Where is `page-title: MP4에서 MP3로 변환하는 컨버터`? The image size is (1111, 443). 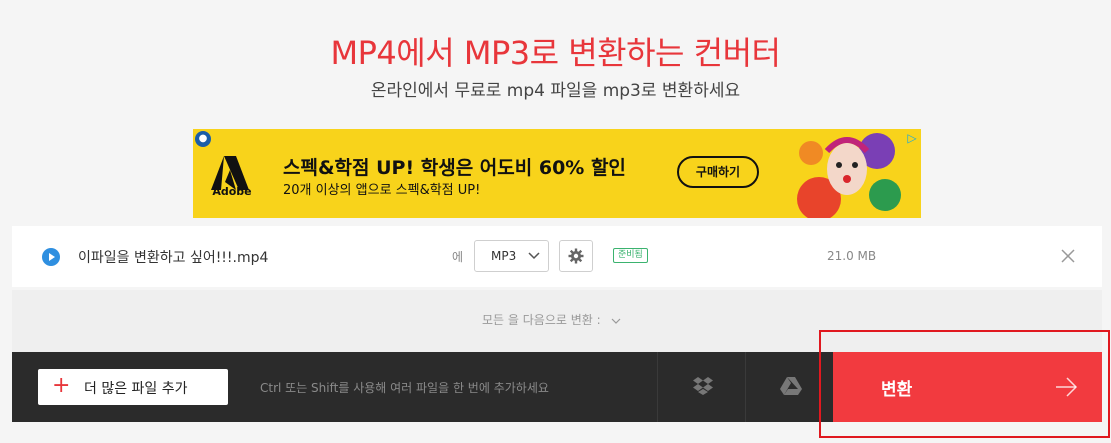 page-title: MP4에서 MP3로 변환하는 컨버터 is located at coordinates (555, 53).